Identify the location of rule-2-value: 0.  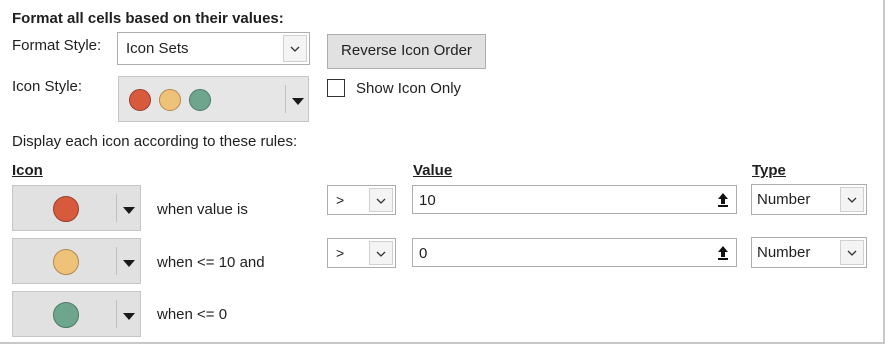
(423, 253).